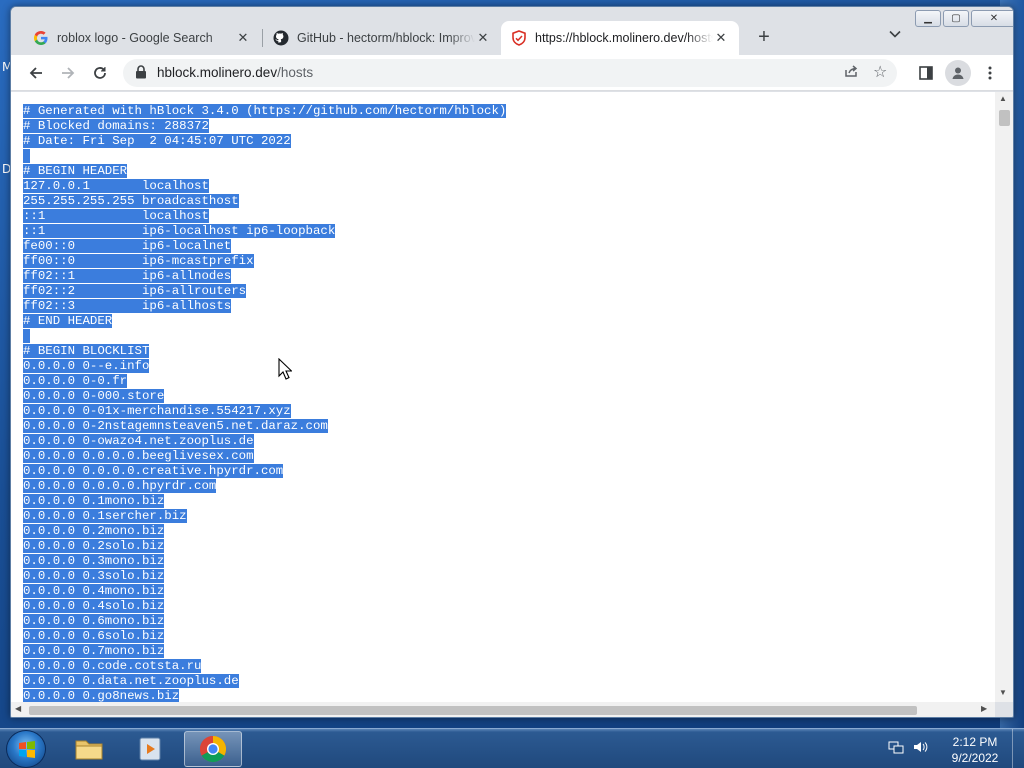  I want to click on tab-google-search: roblox logo - Google Search ✕, so click(142, 38).